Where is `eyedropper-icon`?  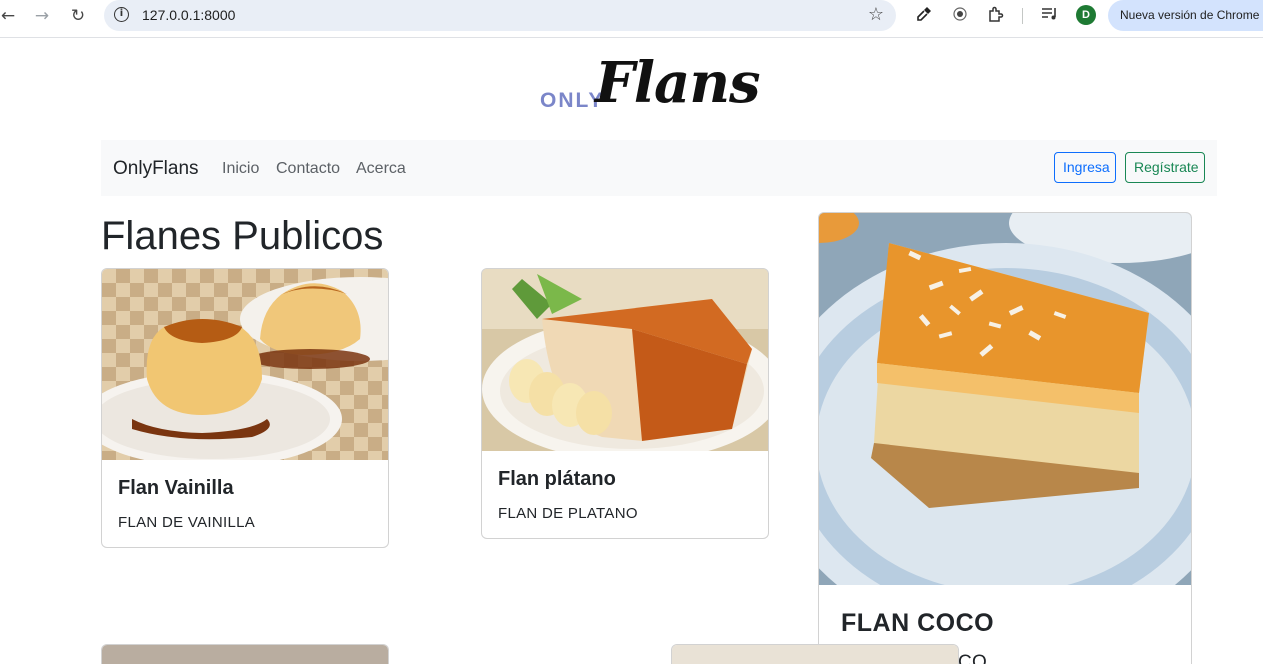 eyedropper-icon is located at coordinates (924, 16).